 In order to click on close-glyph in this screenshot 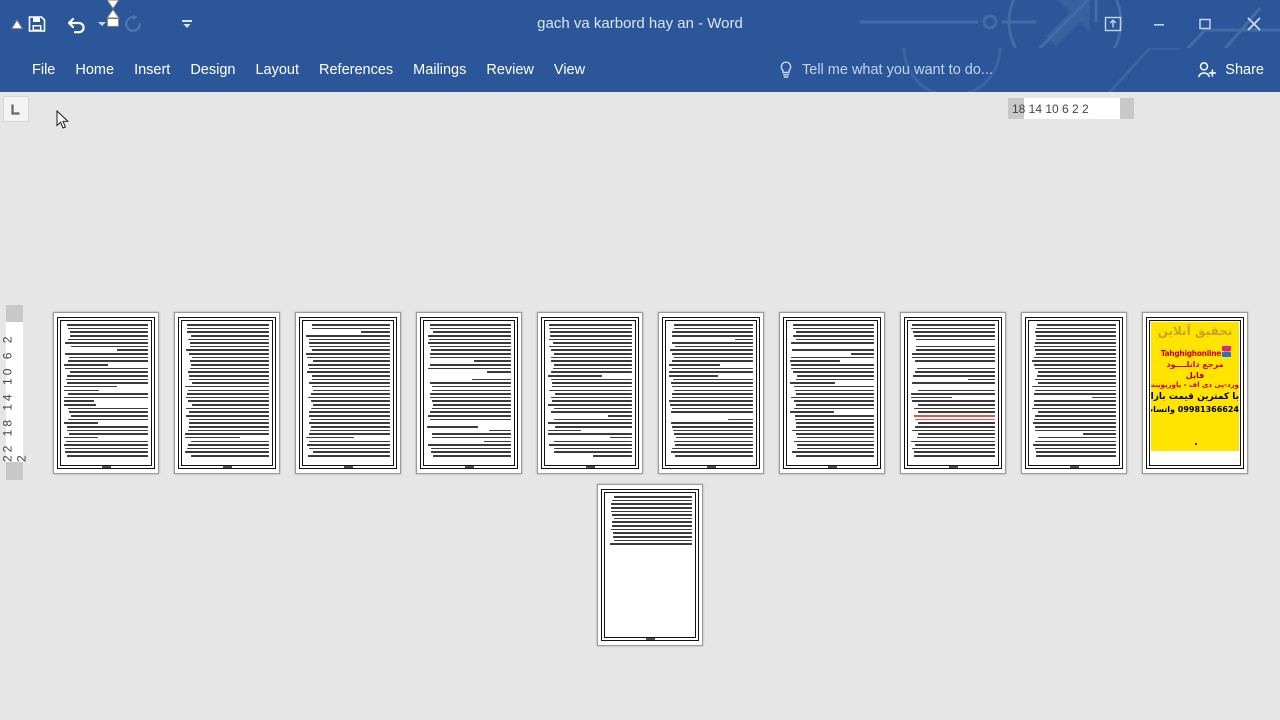, I will do `click(1254, 24)`.